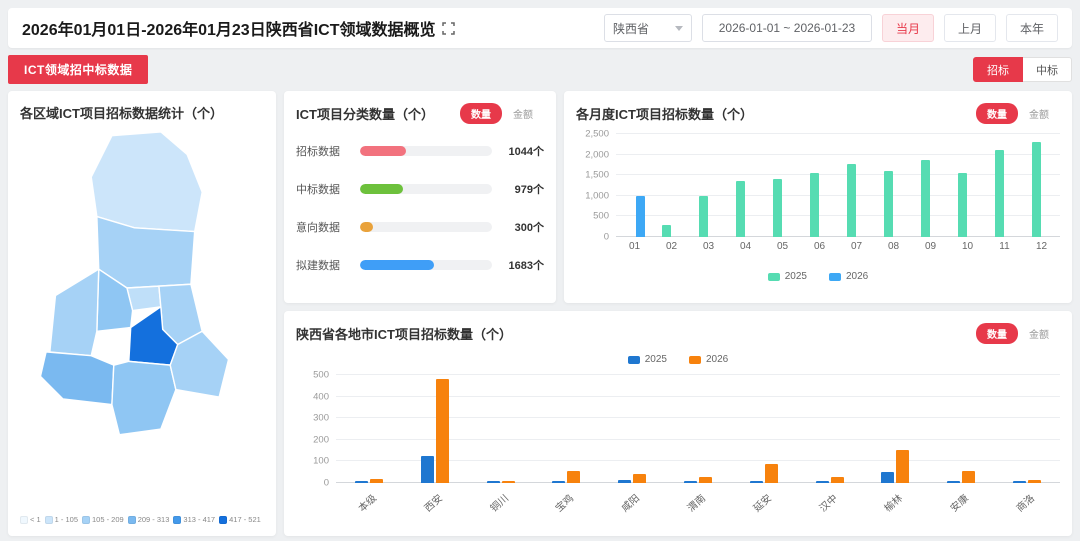  What do you see at coordinates (664, 114) in the screenshot?
I see `monthly-panel-title: 各月度ICT项目招标数量（个）` at bounding box center [664, 114].